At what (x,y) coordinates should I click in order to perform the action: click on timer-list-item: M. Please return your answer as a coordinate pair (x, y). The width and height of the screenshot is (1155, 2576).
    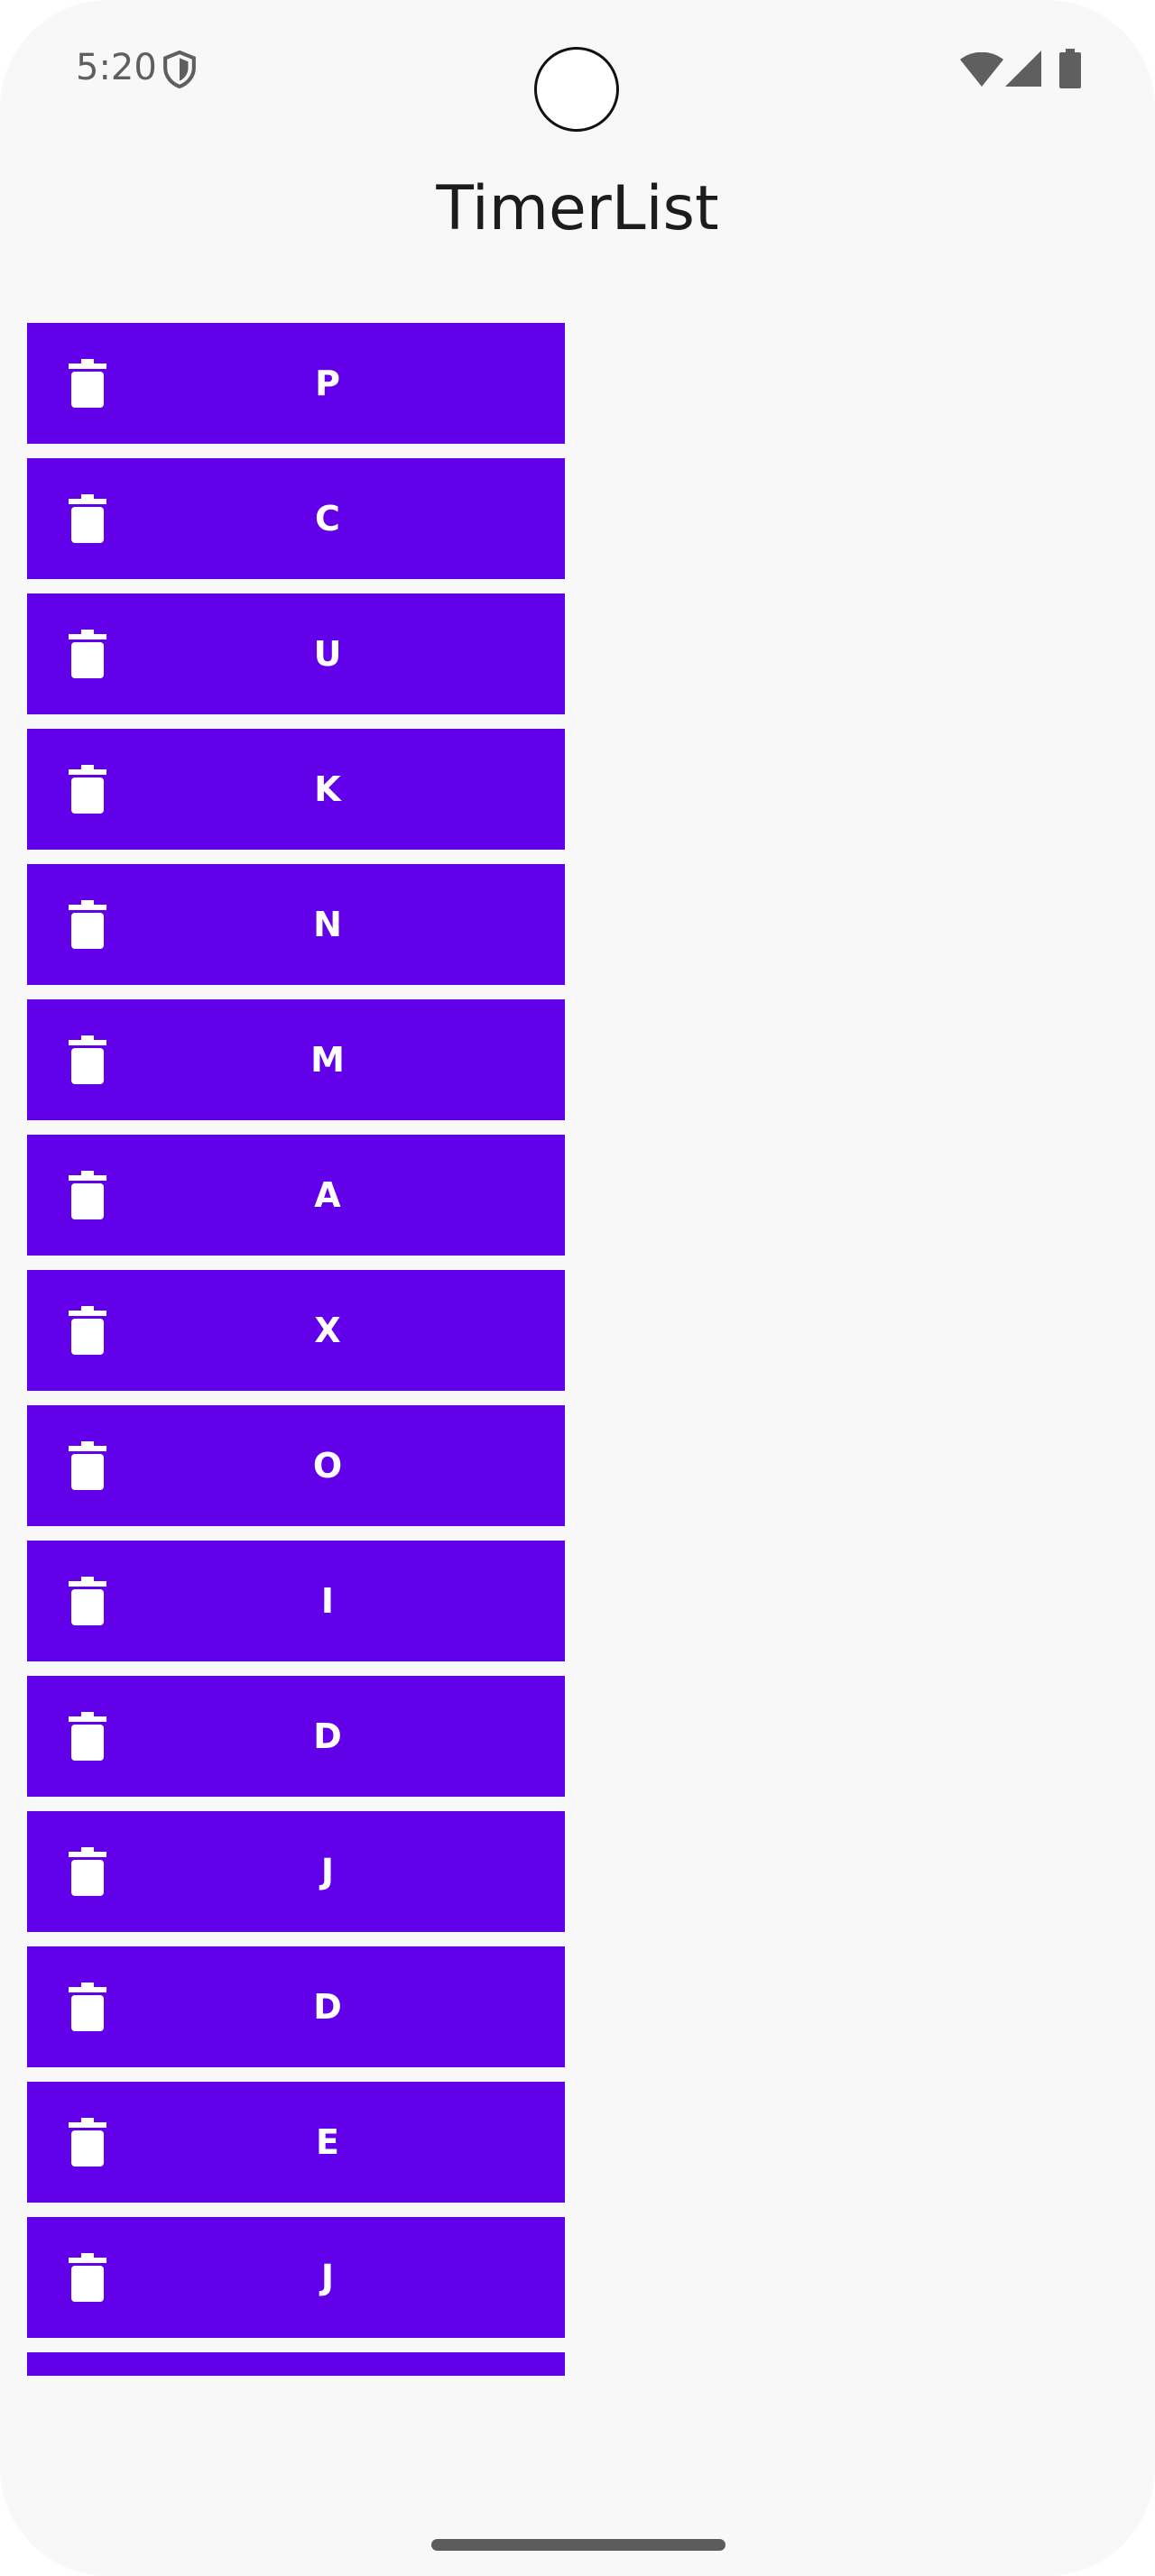
    Looking at the image, I should click on (296, 1060).